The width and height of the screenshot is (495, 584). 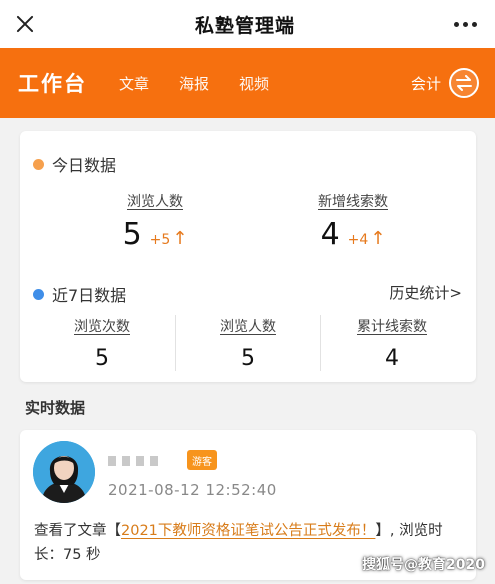 I want to click on today-views-metric: 浏览人数 5 +5 ↑, so click(x=155, y=221).